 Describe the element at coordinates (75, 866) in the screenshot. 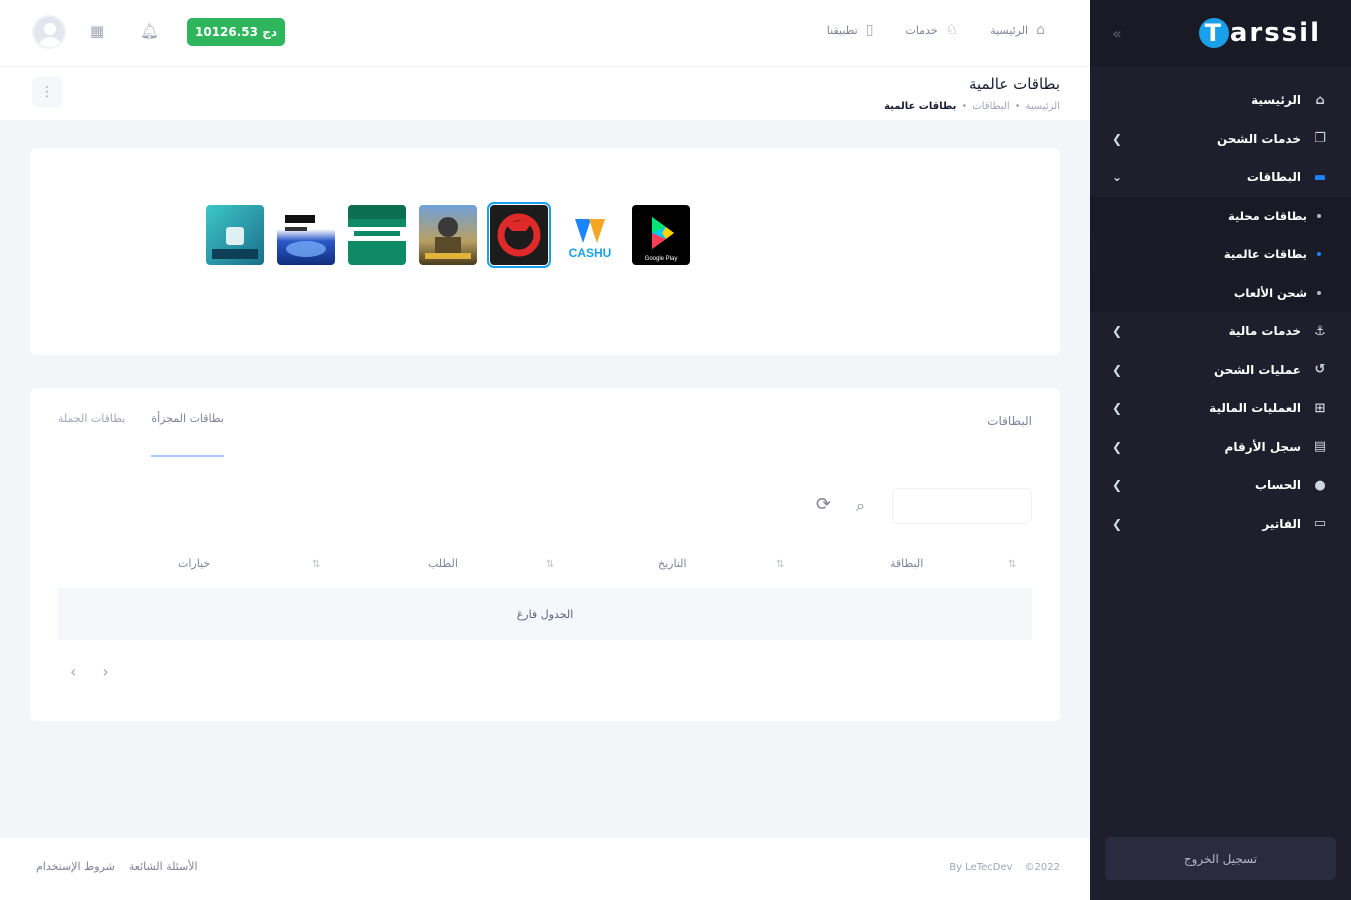

I see `footer-link-terms: شروط الإستخدام` at that location.